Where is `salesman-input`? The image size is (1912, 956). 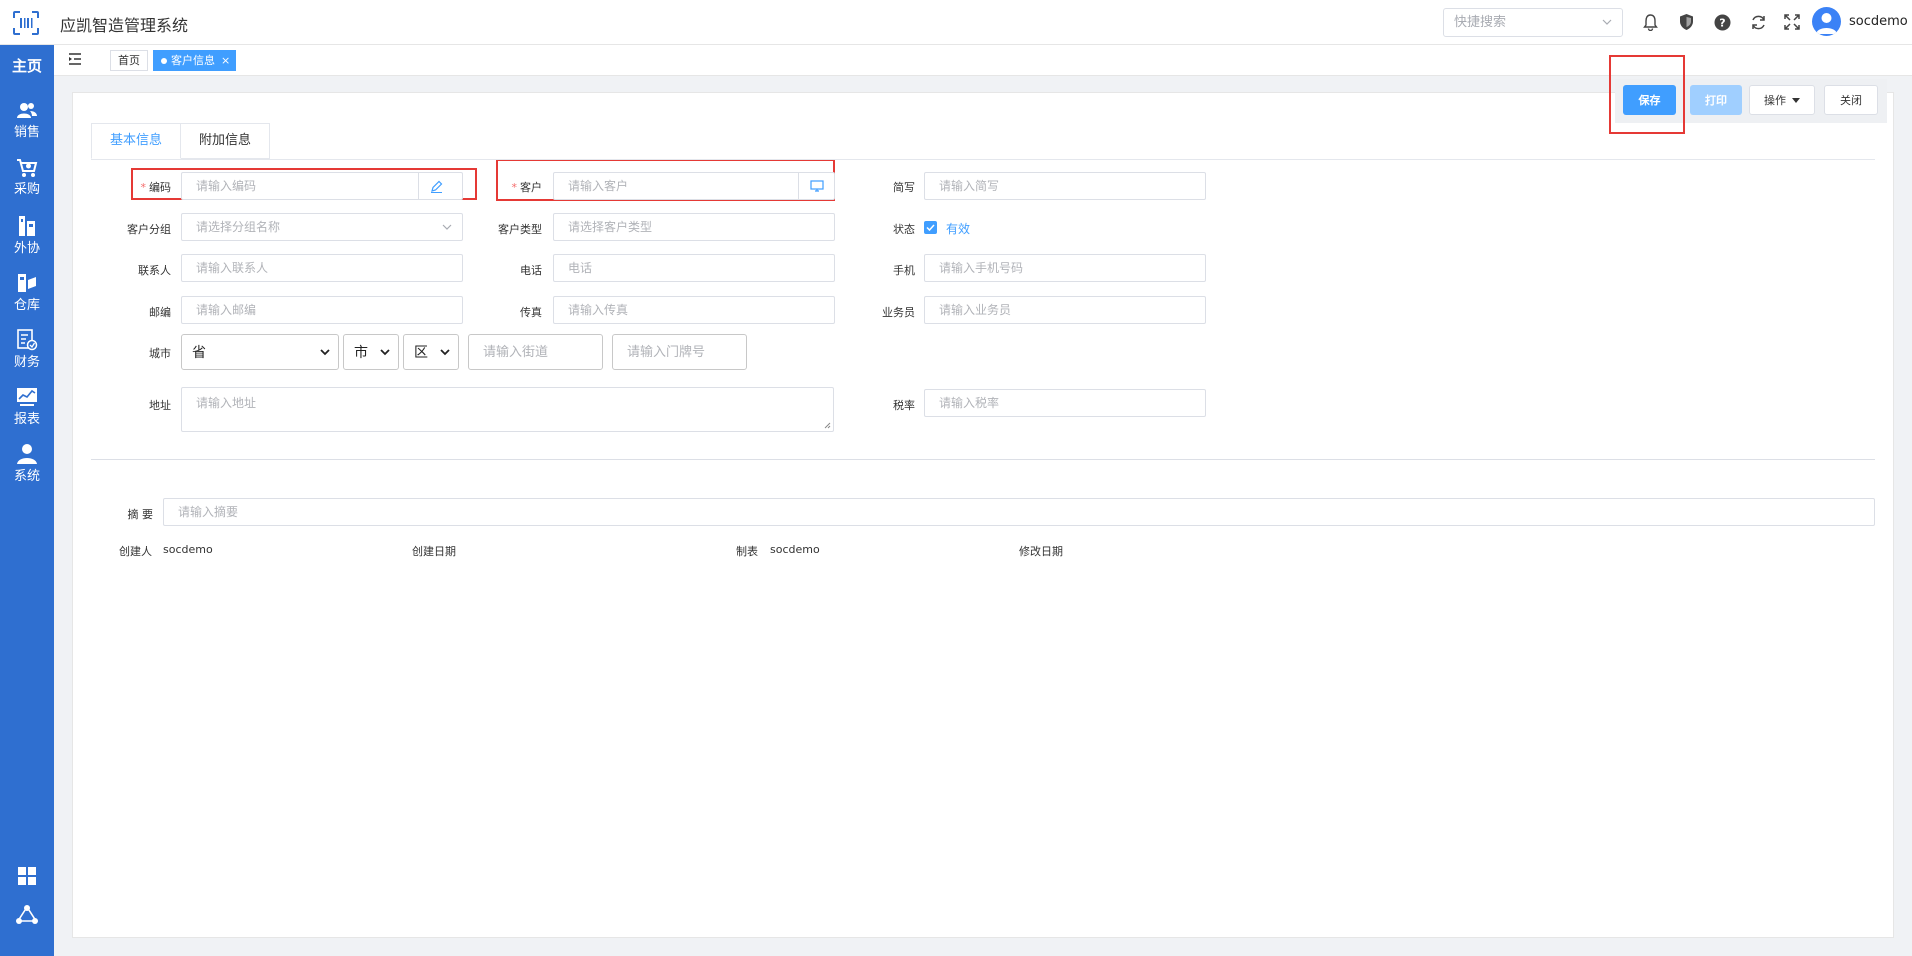 salesman-input is located at coordinates (1065, 310).